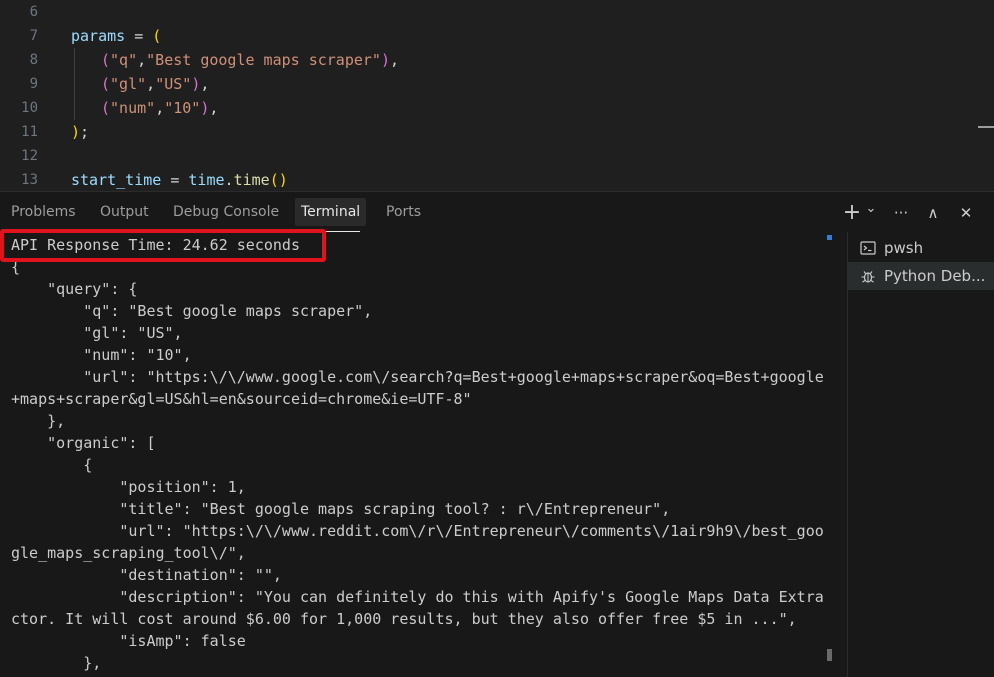  What do you see at coordinates (331, 215) in the screenshot?
I see `tab-terminal: Terminal` at bounding box center [331, 215].